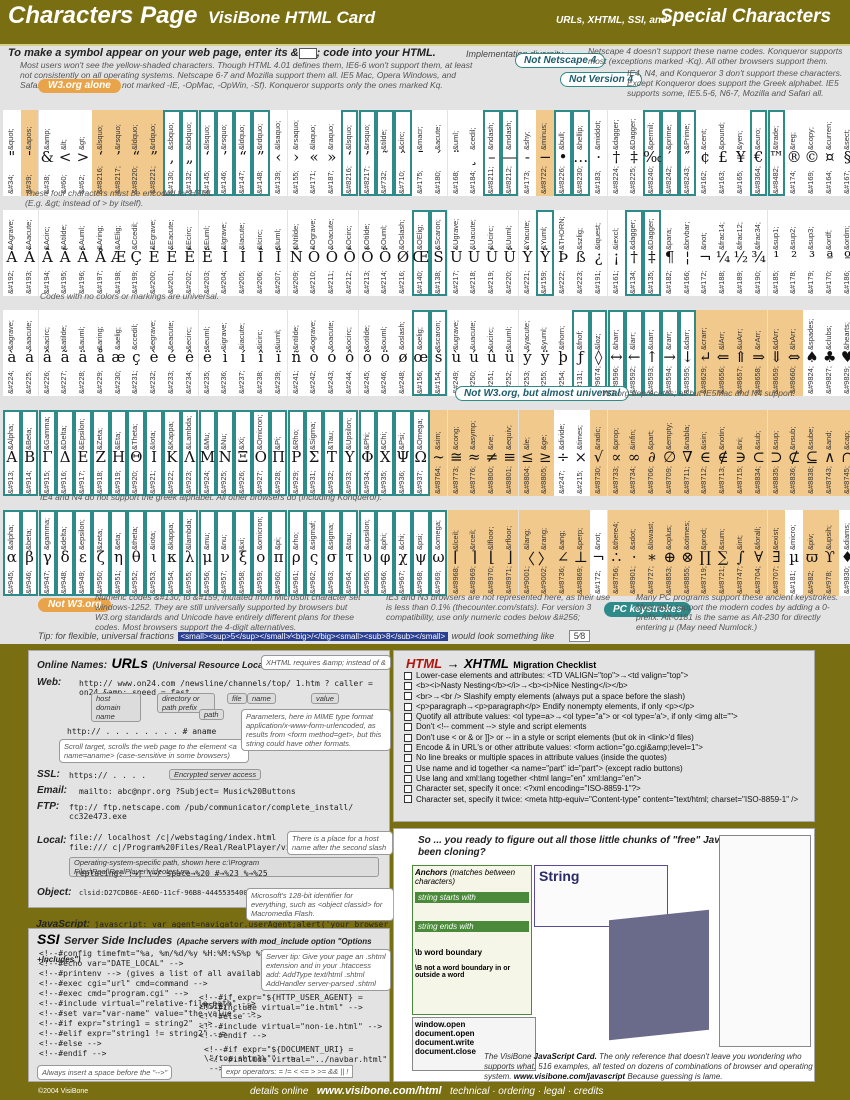 This screenshot has height=1100, width=850. What do you see at coordinates (277, 543) in the screenshot?
I see `entity-name: &pi;` at bounding box center [277, 543].